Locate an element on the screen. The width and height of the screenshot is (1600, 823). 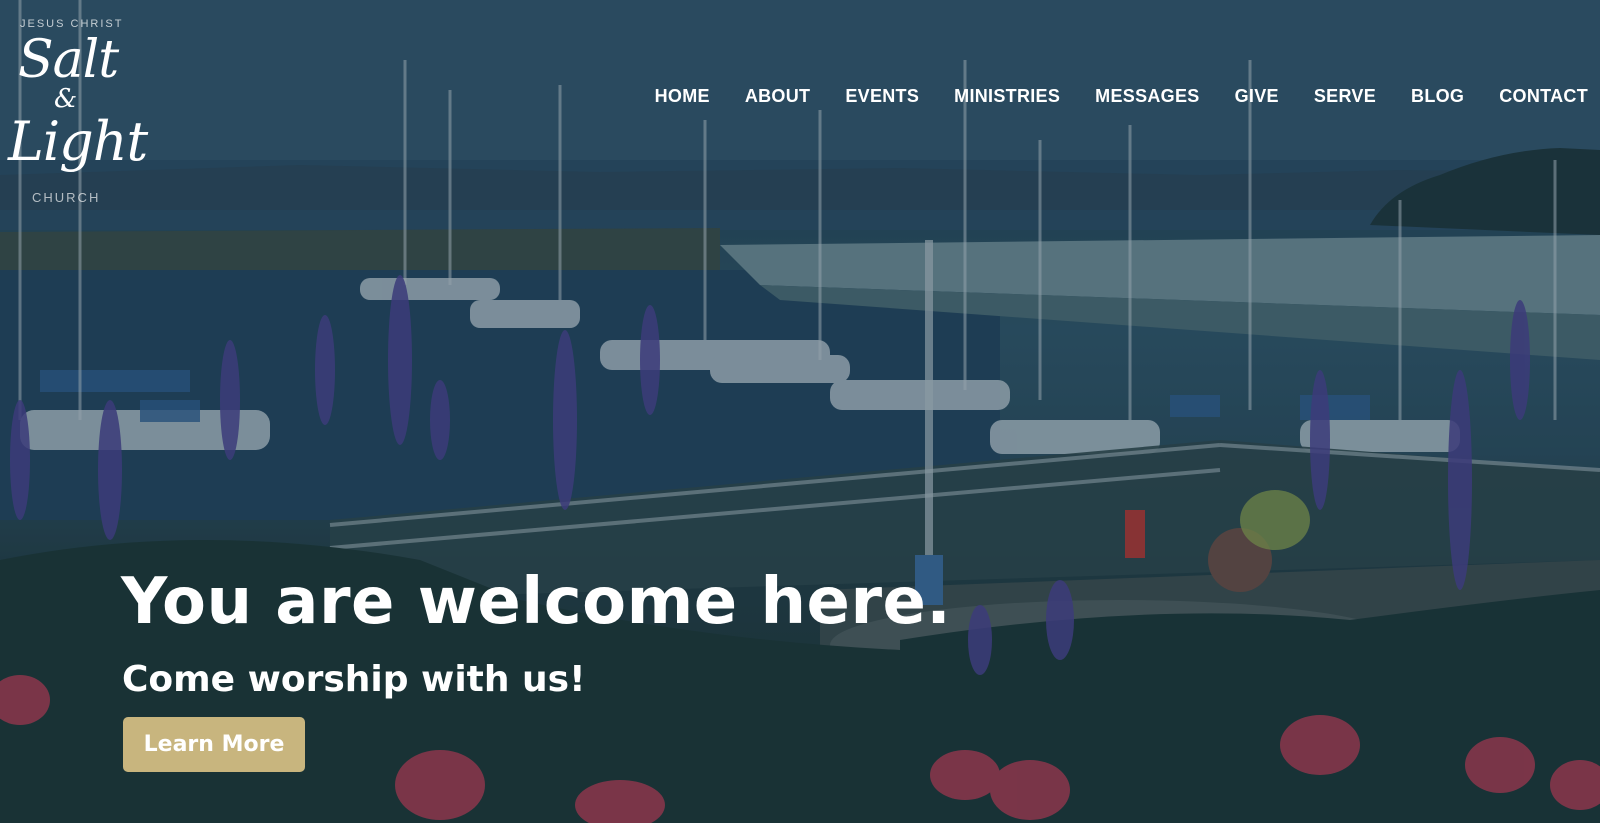
nav-give: GIVE is located at coordinates (1257, 96).